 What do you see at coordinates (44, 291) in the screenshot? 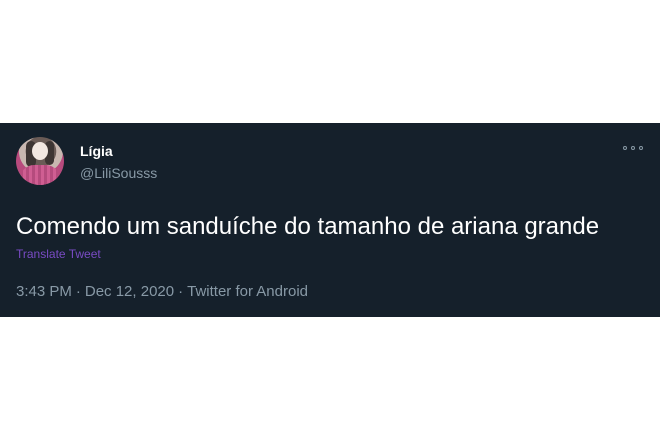
I see `tweet-time: 3:43 PM` at bounding box center [44, 291].